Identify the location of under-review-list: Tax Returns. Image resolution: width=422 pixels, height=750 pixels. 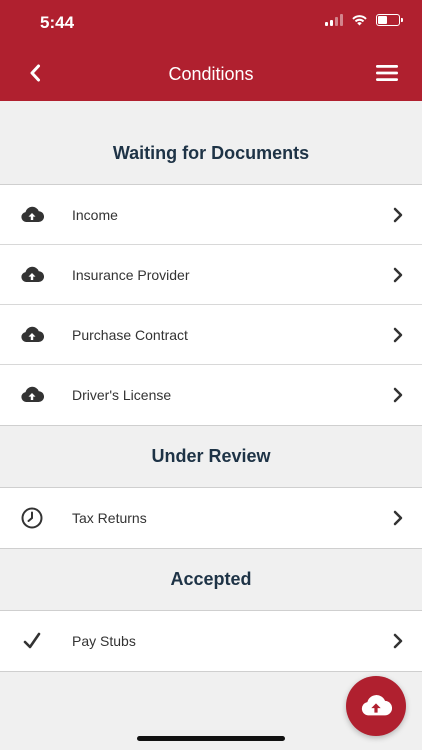
(211, 518).